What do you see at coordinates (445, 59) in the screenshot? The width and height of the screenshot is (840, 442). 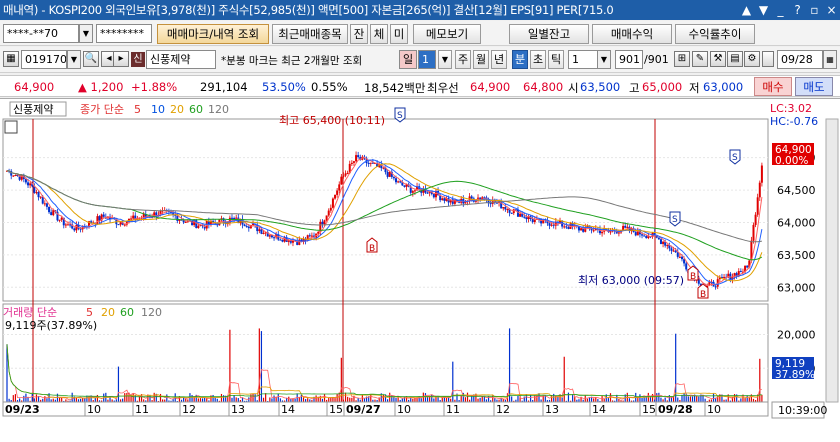 I see `period-dropdown-icon: ▼` at bounding box center [445, 59].